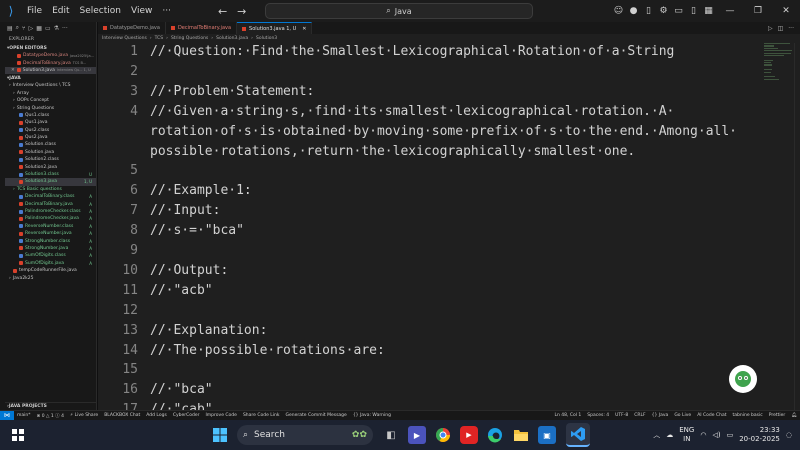 The height and width of the screenshot is (450, 800). Describe the element at coordinates (50, 137) in the screenshot. I see `tree-item: Qus2.java` at that location.